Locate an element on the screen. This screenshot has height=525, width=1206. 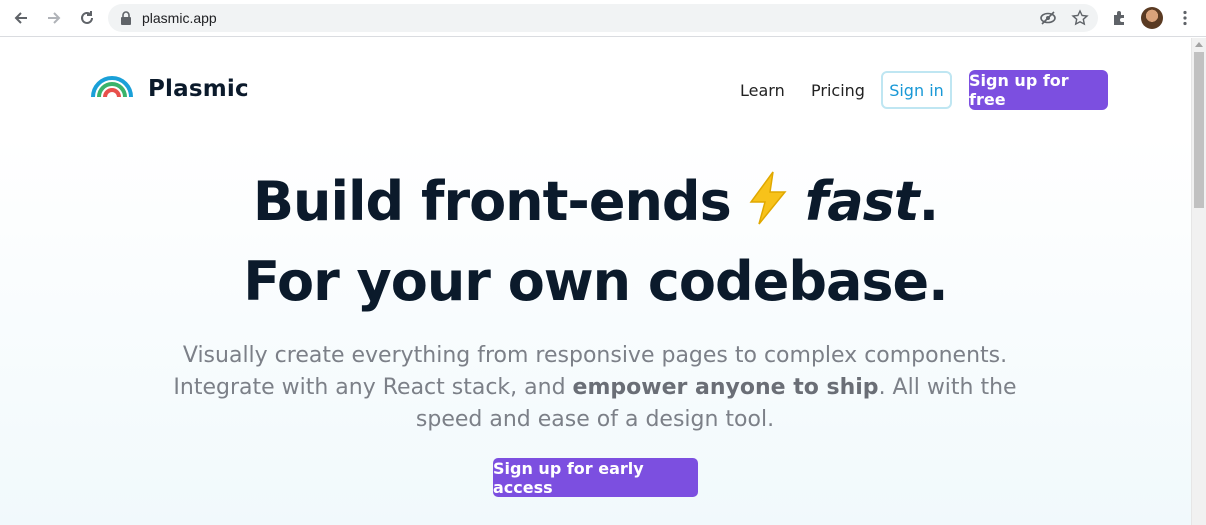
headline-period: . is located at coordinates (928, 201).